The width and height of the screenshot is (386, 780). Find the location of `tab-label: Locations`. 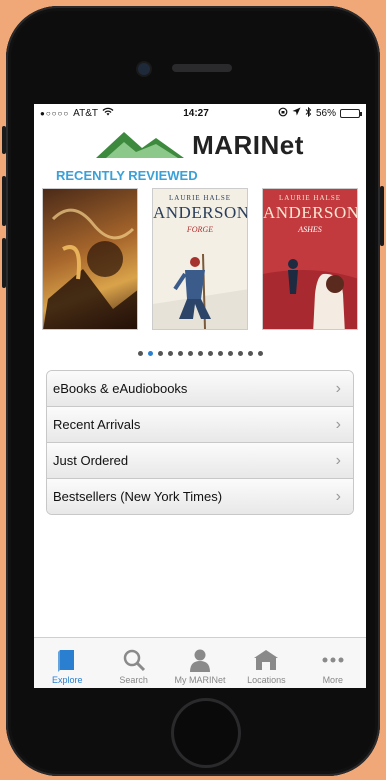

tab-label: Locations is located at coordinates (266, 680).